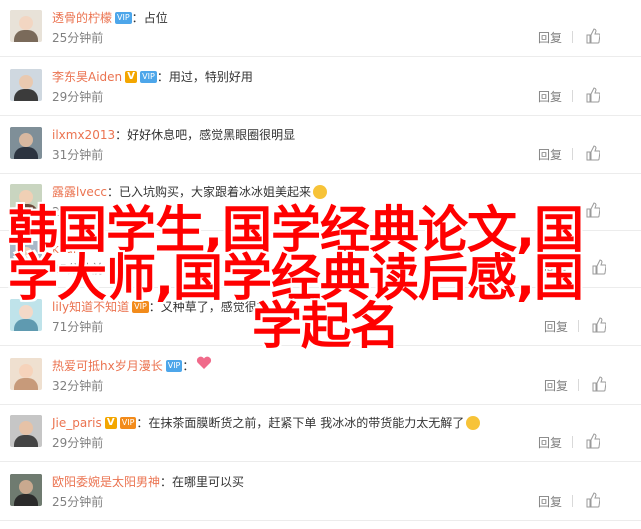 Image resolution: width=641 pixels, height=529 pixels. What do you see at coordinates (78, 155) in the screenshot?
I see `timestamp: 31分钟前` at bounding box center [78, 155].